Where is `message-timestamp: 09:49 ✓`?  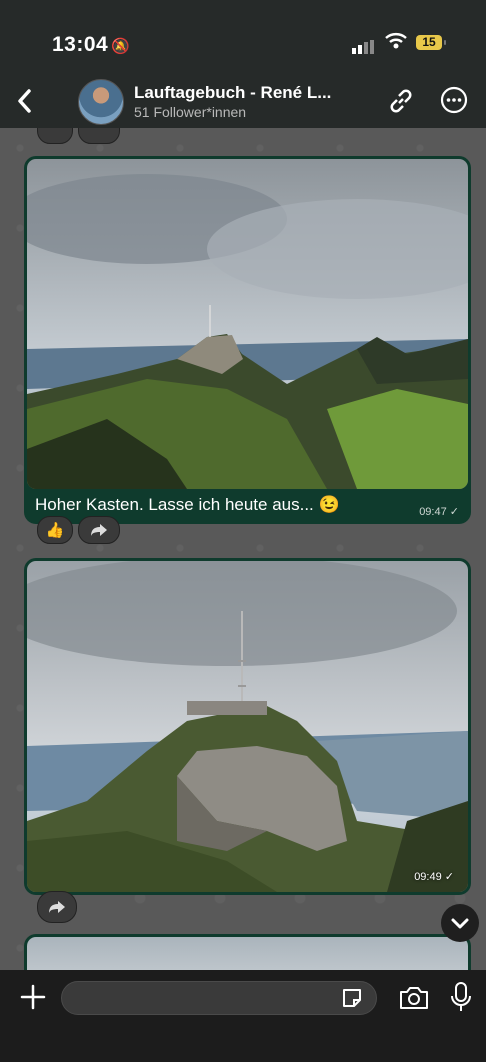 message-timestamp: 09:49 ✓ is located at coordinates (434, 877).